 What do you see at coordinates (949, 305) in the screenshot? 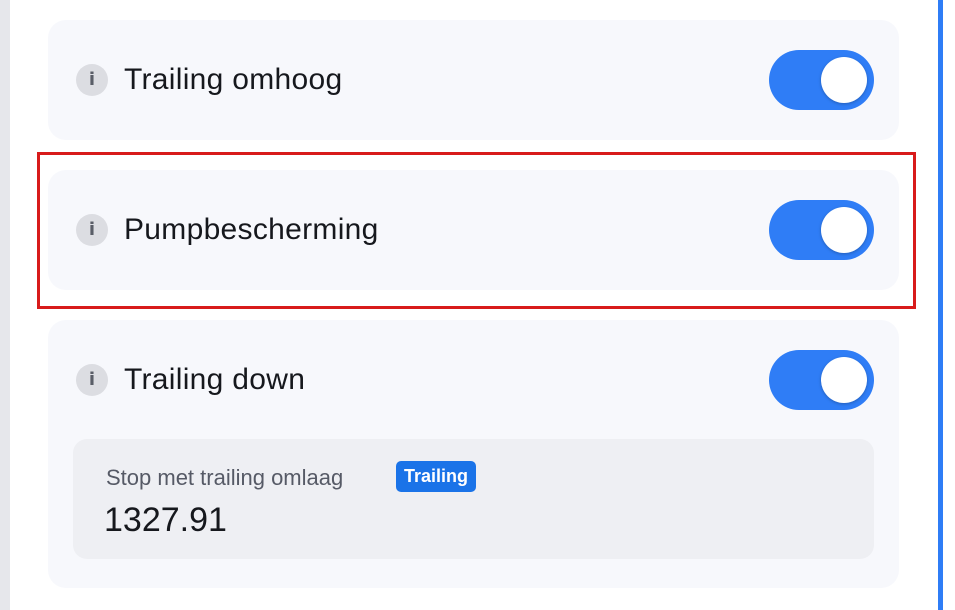
I see `right-edge` at bounding box center [949, 305].